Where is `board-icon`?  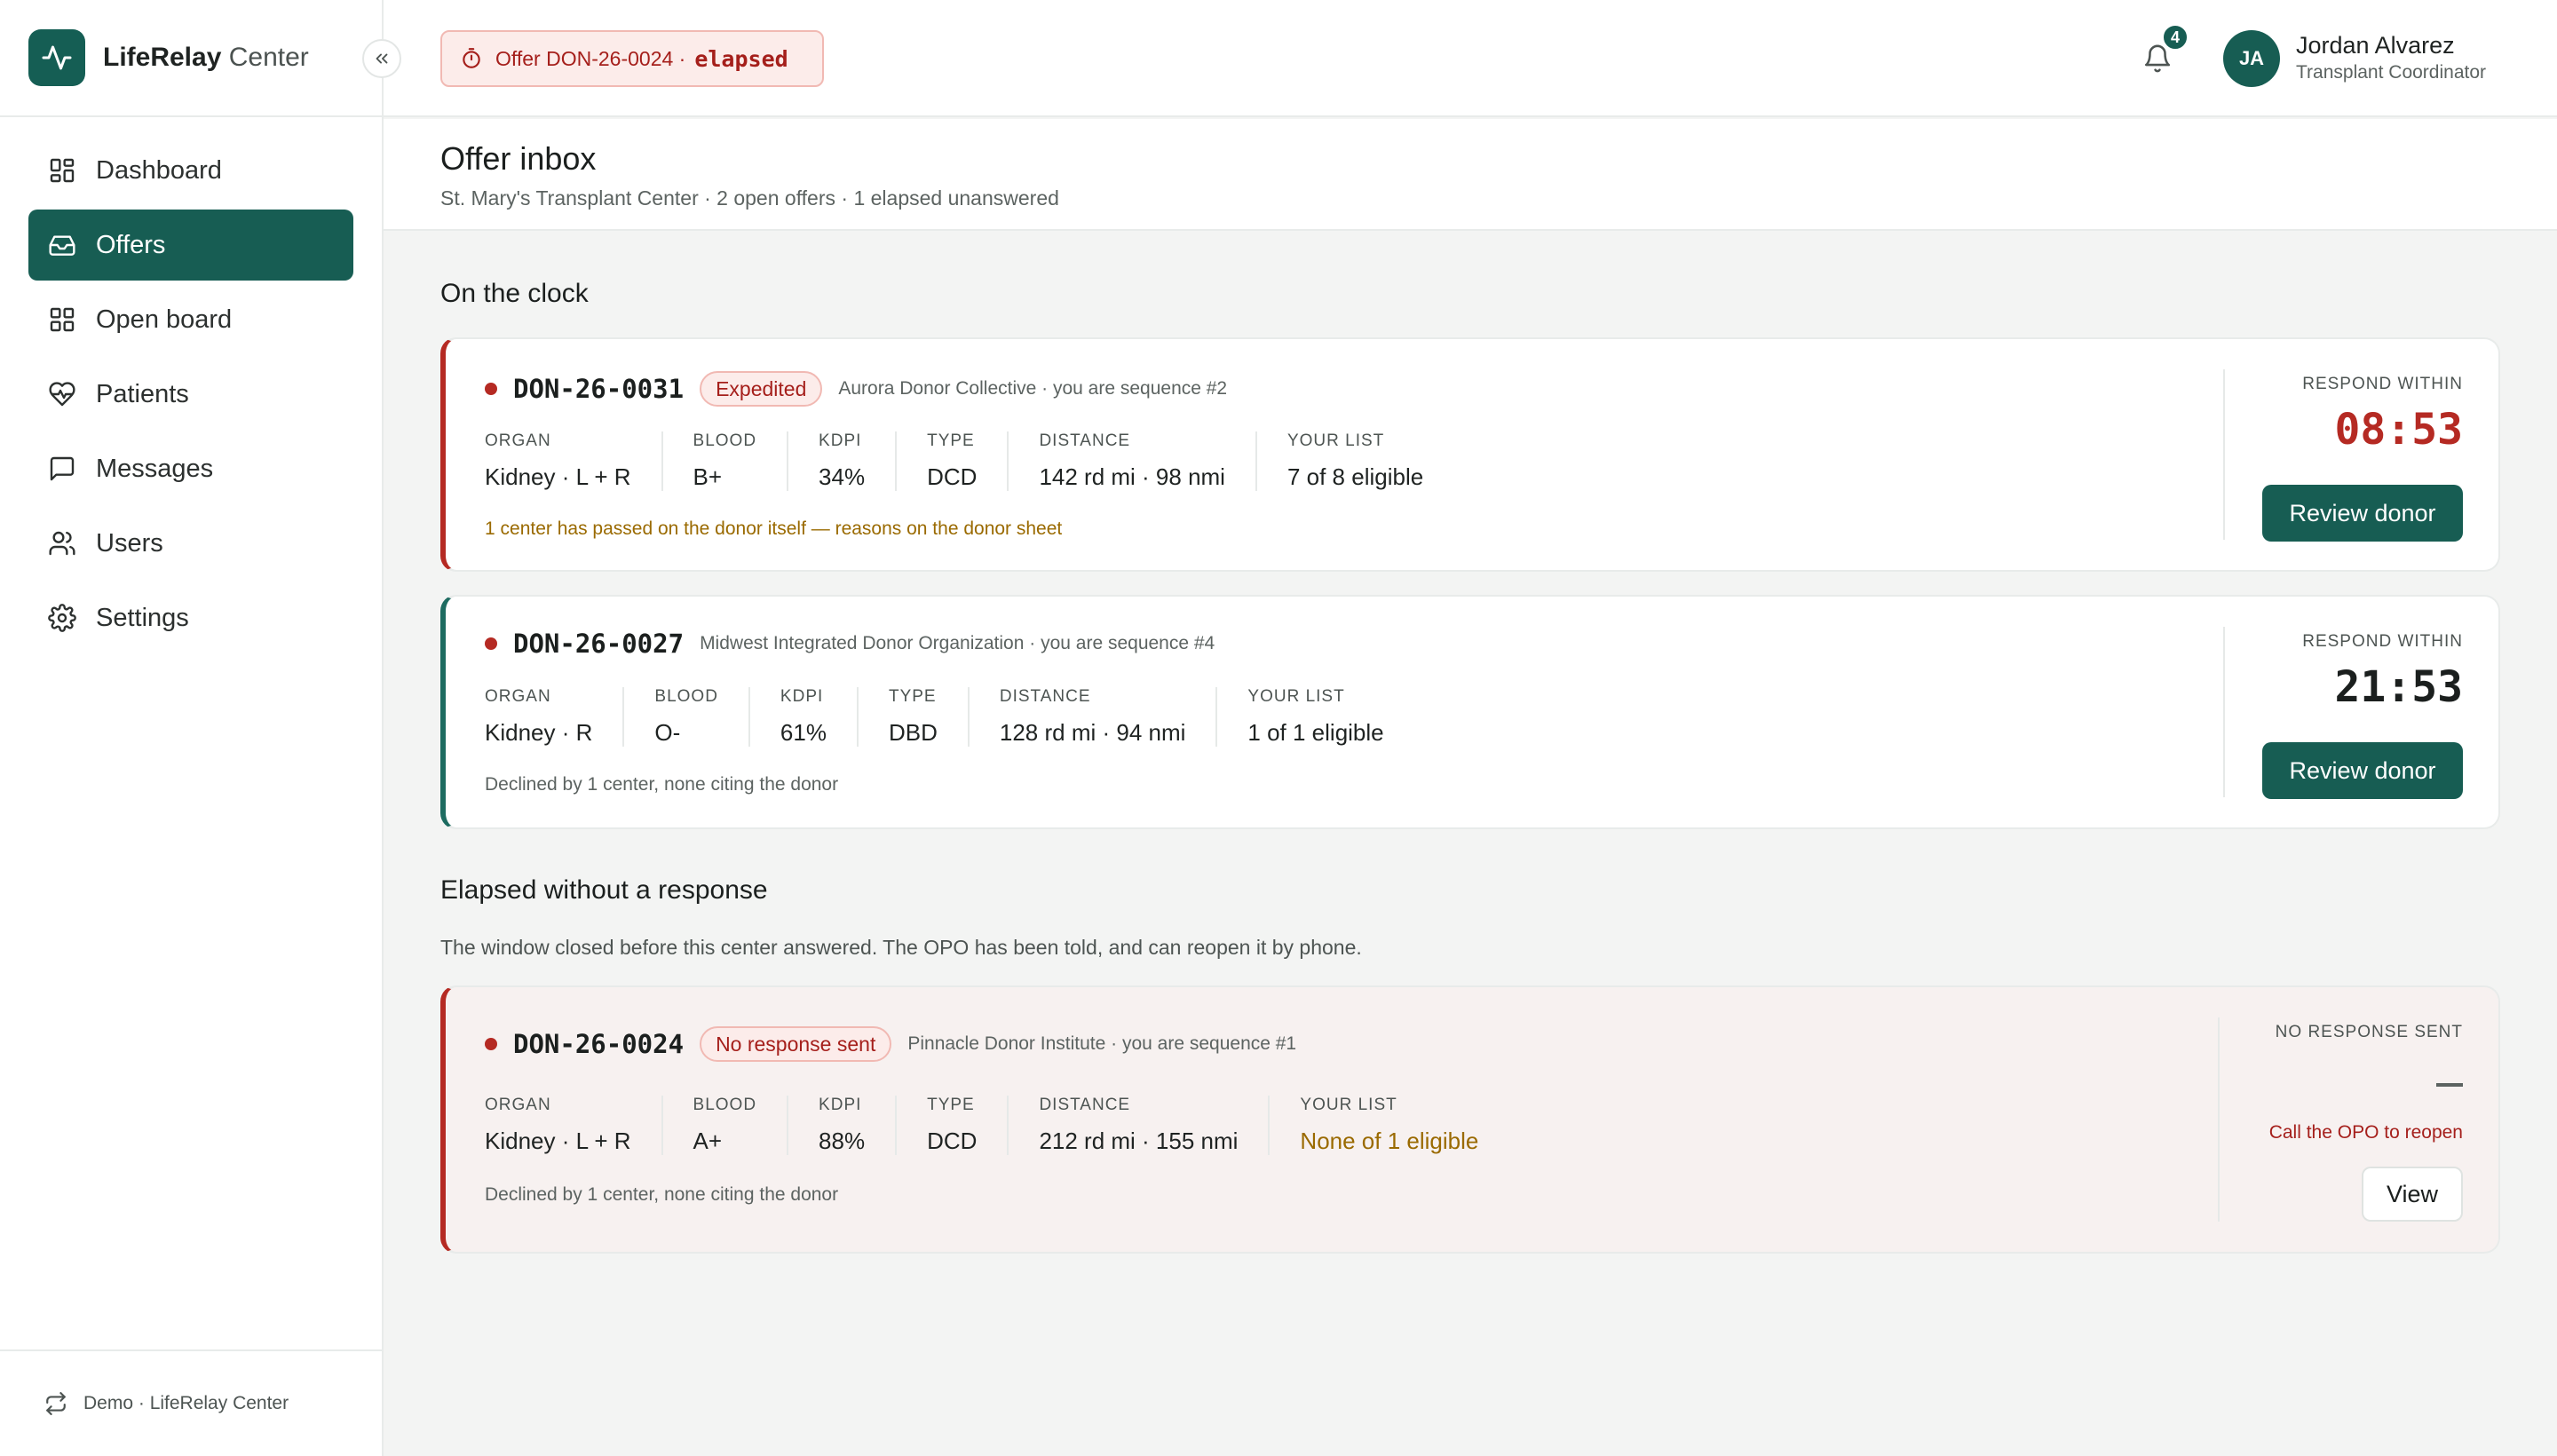 board-icon is located at coordinates (62, 320).